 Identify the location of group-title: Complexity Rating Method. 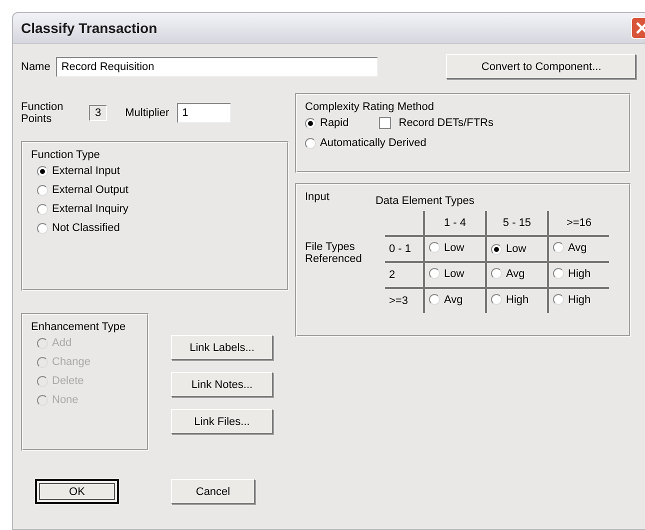
(370, 107).